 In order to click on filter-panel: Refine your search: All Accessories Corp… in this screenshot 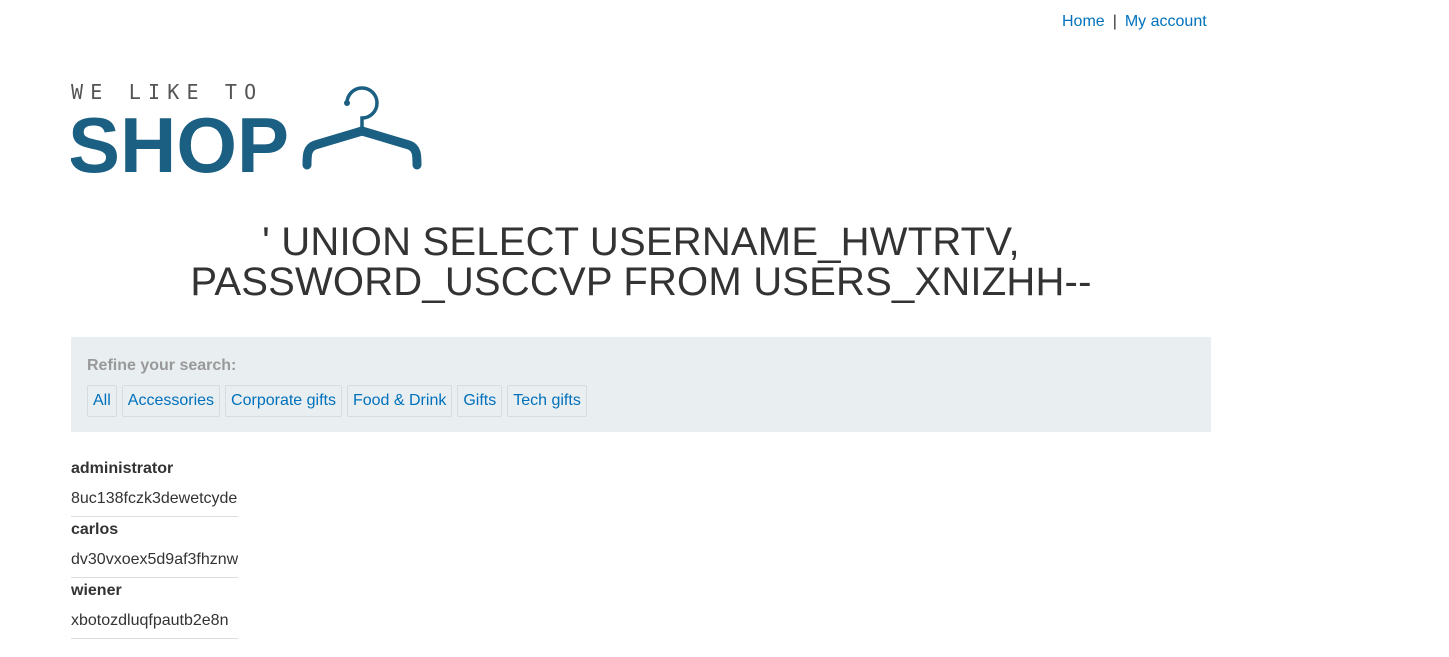, I will do `click(641, 384)`.